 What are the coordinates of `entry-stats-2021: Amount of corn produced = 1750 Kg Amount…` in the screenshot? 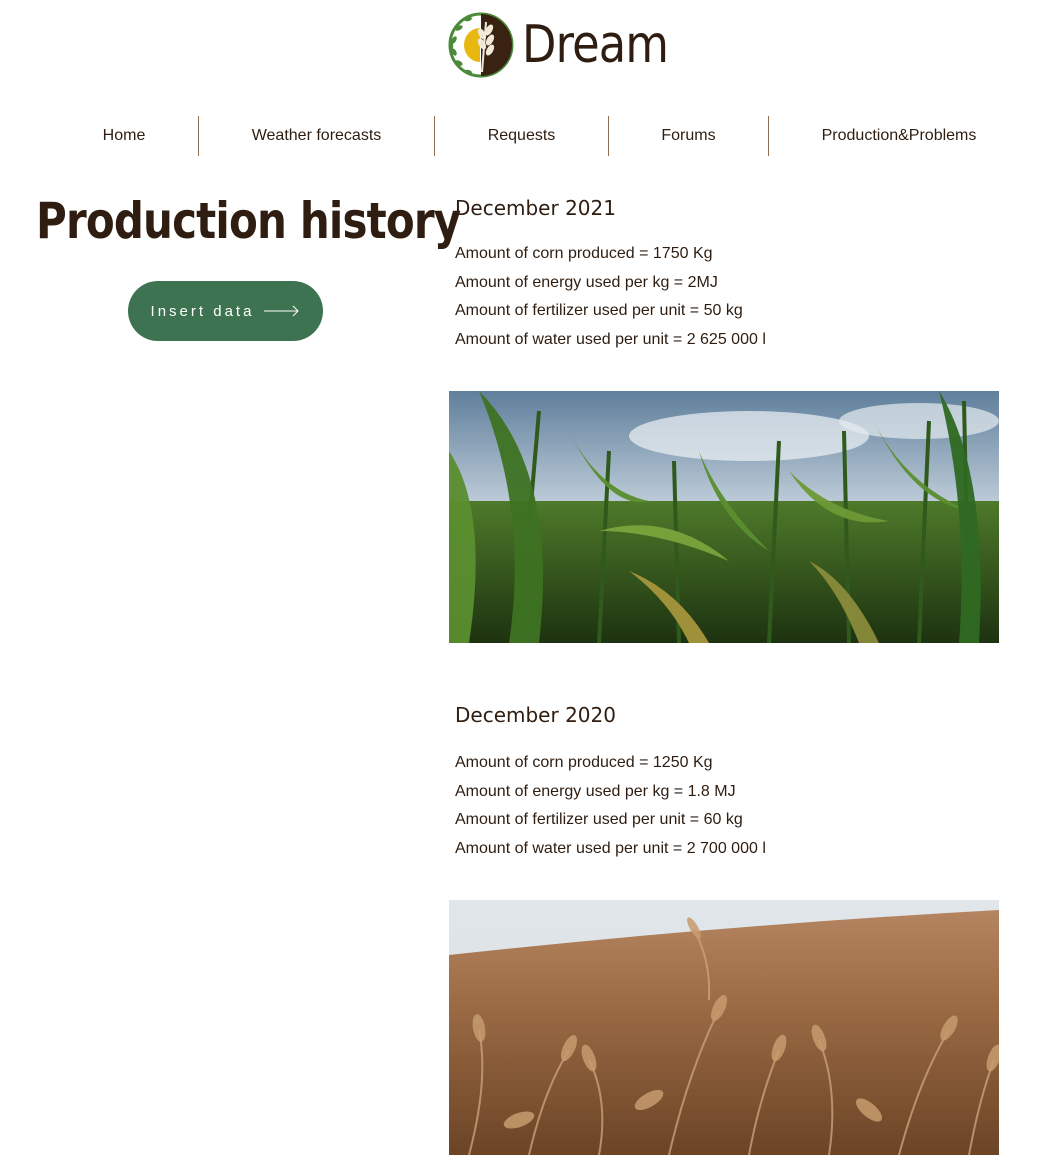 It's located at (610, 297).